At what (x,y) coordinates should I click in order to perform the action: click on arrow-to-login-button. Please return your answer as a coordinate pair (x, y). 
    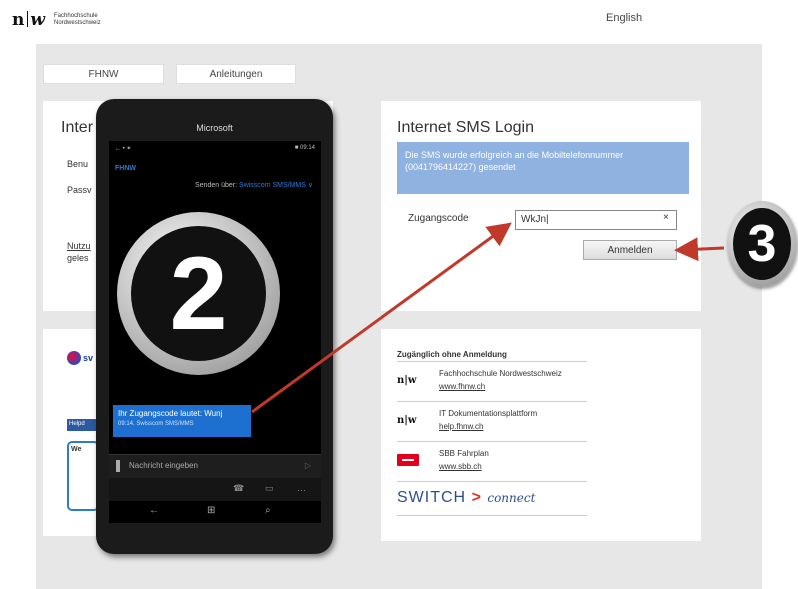
    Looking at the image, I should click on (699, 249).